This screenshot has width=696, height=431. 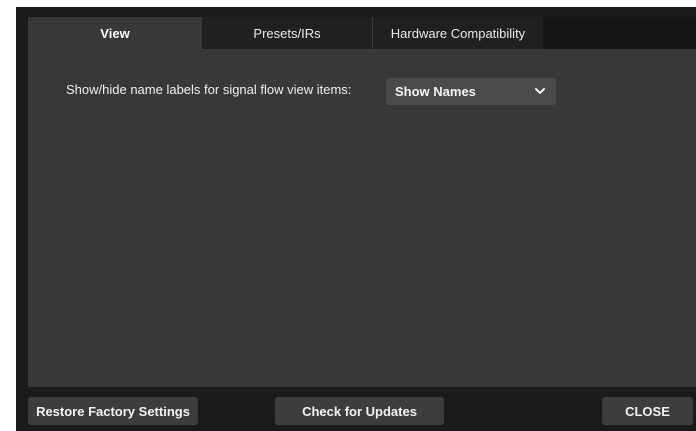 I want to click on restore-factory-settings-button: Restore Factory Settings, so click(x=113, y=411).